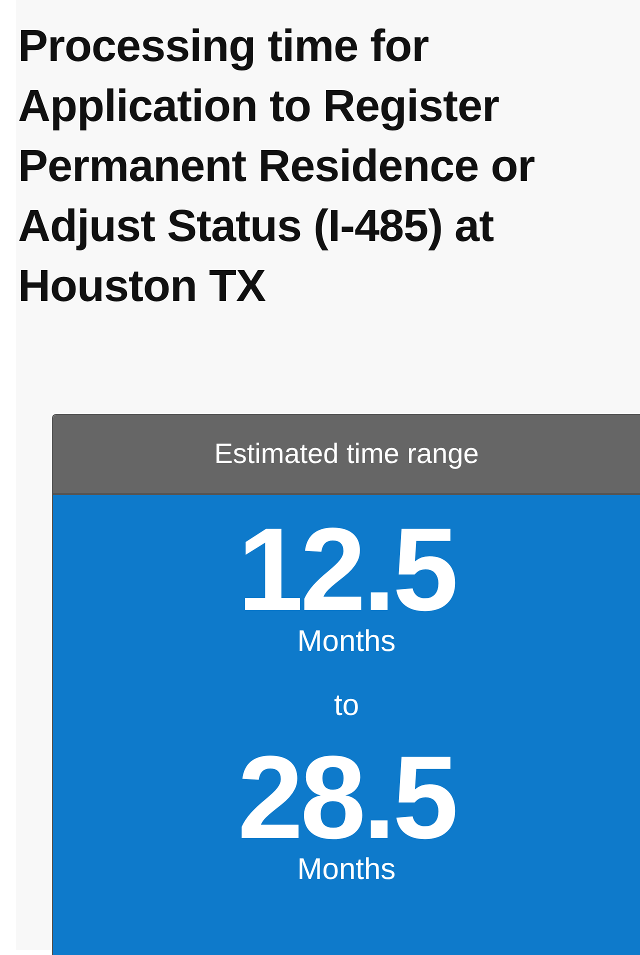  I want to click on card-header: Estimated time range, so click(346, 455).